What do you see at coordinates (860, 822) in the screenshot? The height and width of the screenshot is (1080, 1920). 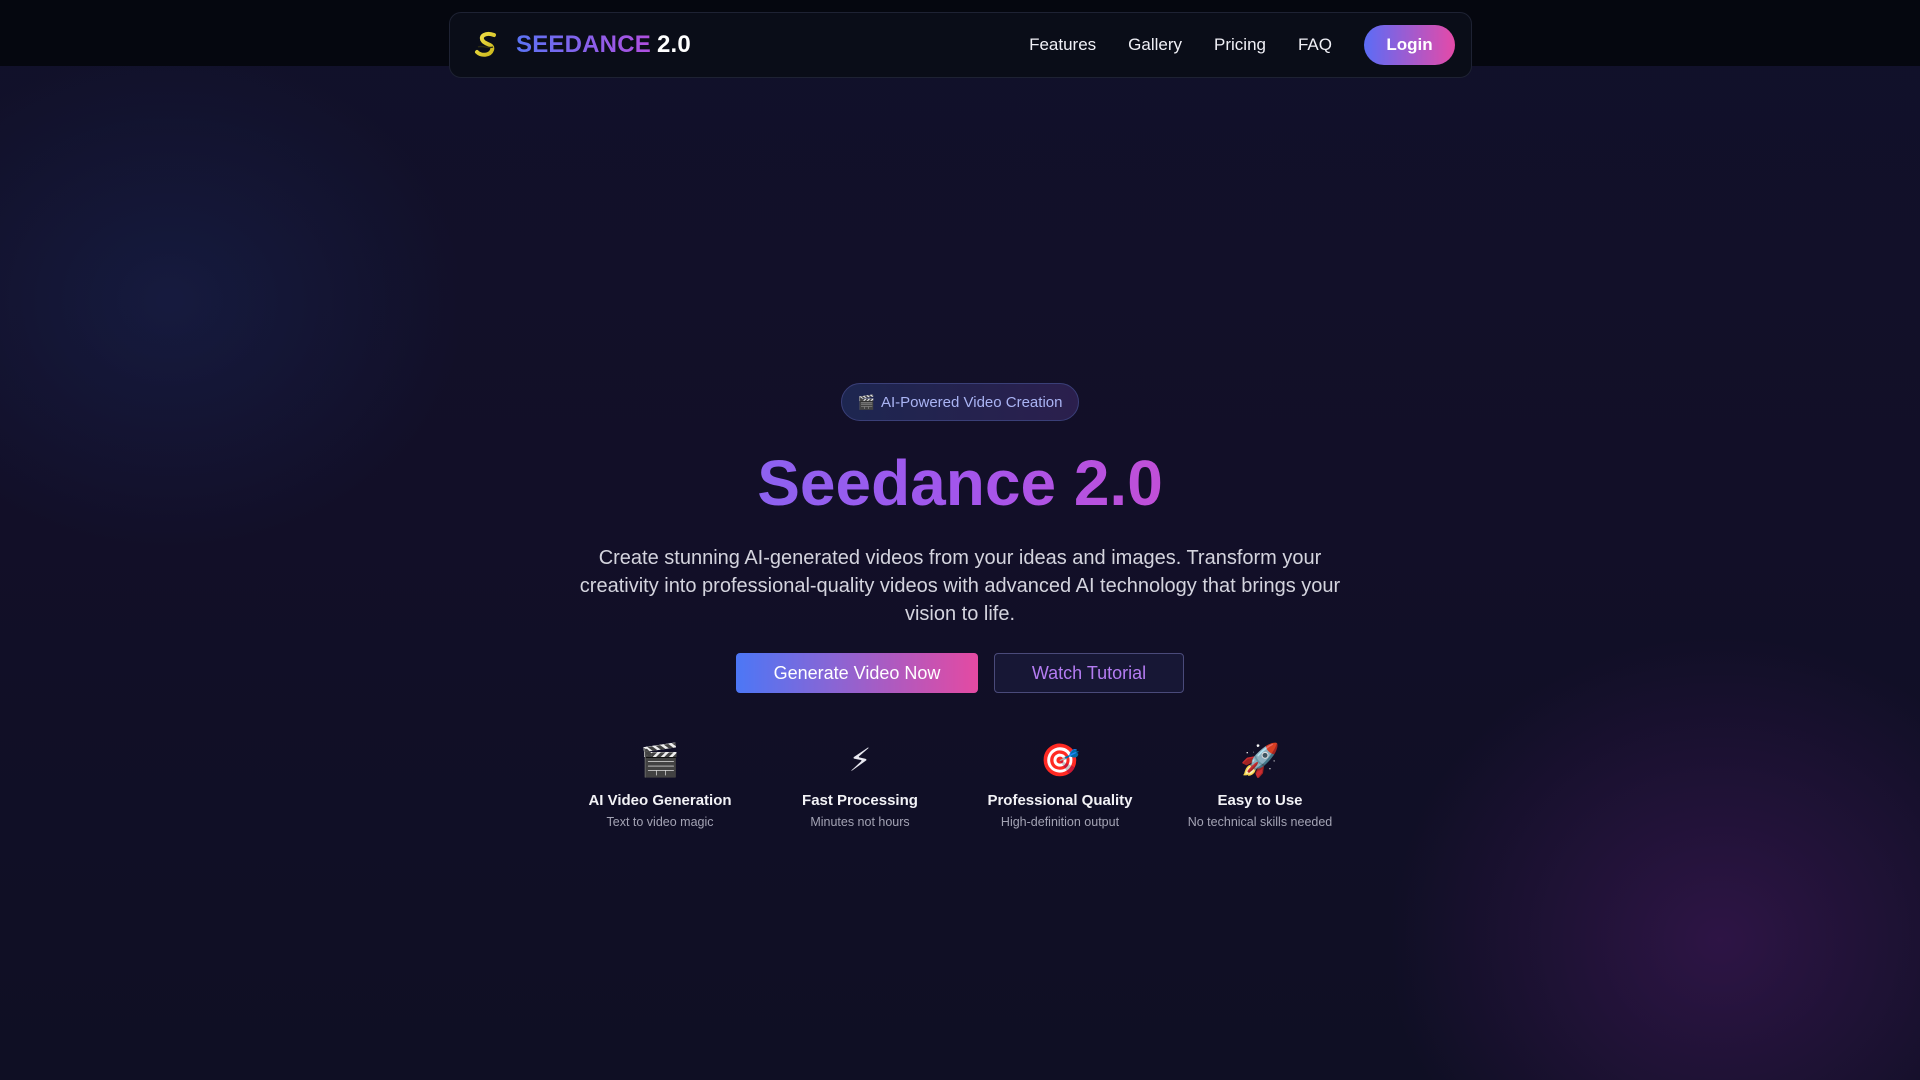 I see `feature-subtitle: Minutes not hours` at bounding box center [860, 822].